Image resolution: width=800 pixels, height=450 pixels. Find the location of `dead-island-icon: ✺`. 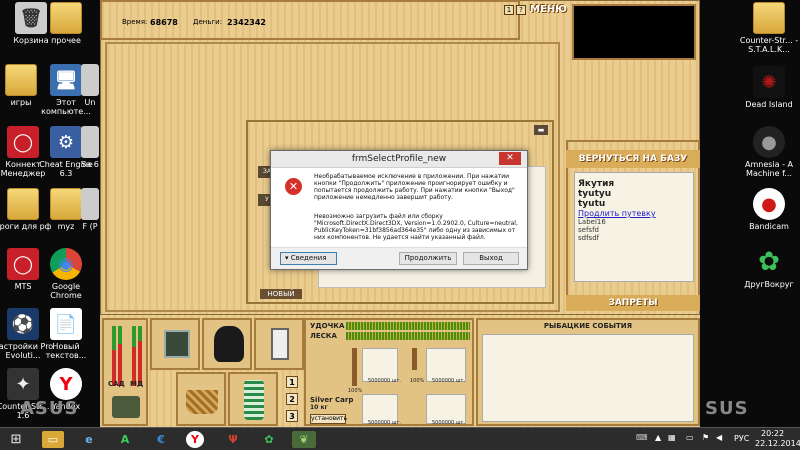

dead-island-icon: ✺ is located at coordinates (769, 82).